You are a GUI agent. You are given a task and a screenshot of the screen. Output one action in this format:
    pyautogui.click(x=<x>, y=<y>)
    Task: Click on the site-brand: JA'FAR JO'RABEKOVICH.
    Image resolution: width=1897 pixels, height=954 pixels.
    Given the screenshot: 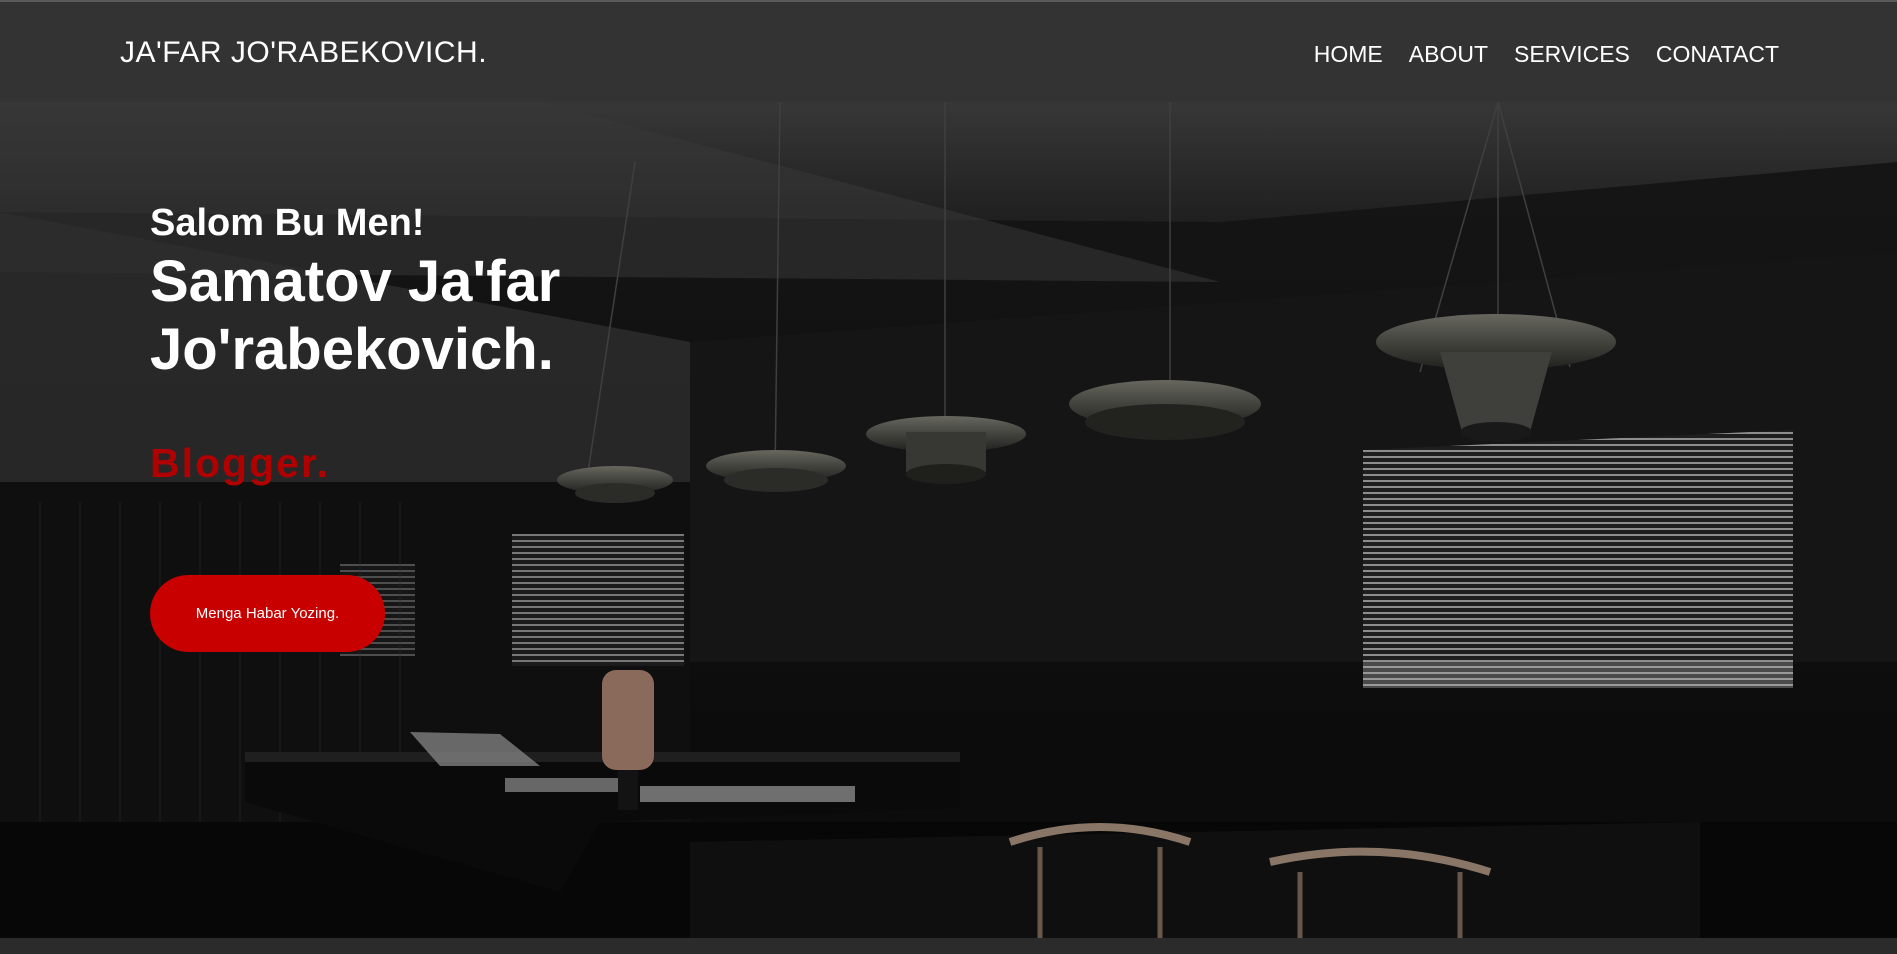 What is the action you would take?
    pyautogui.click(x=303, y=53)
    